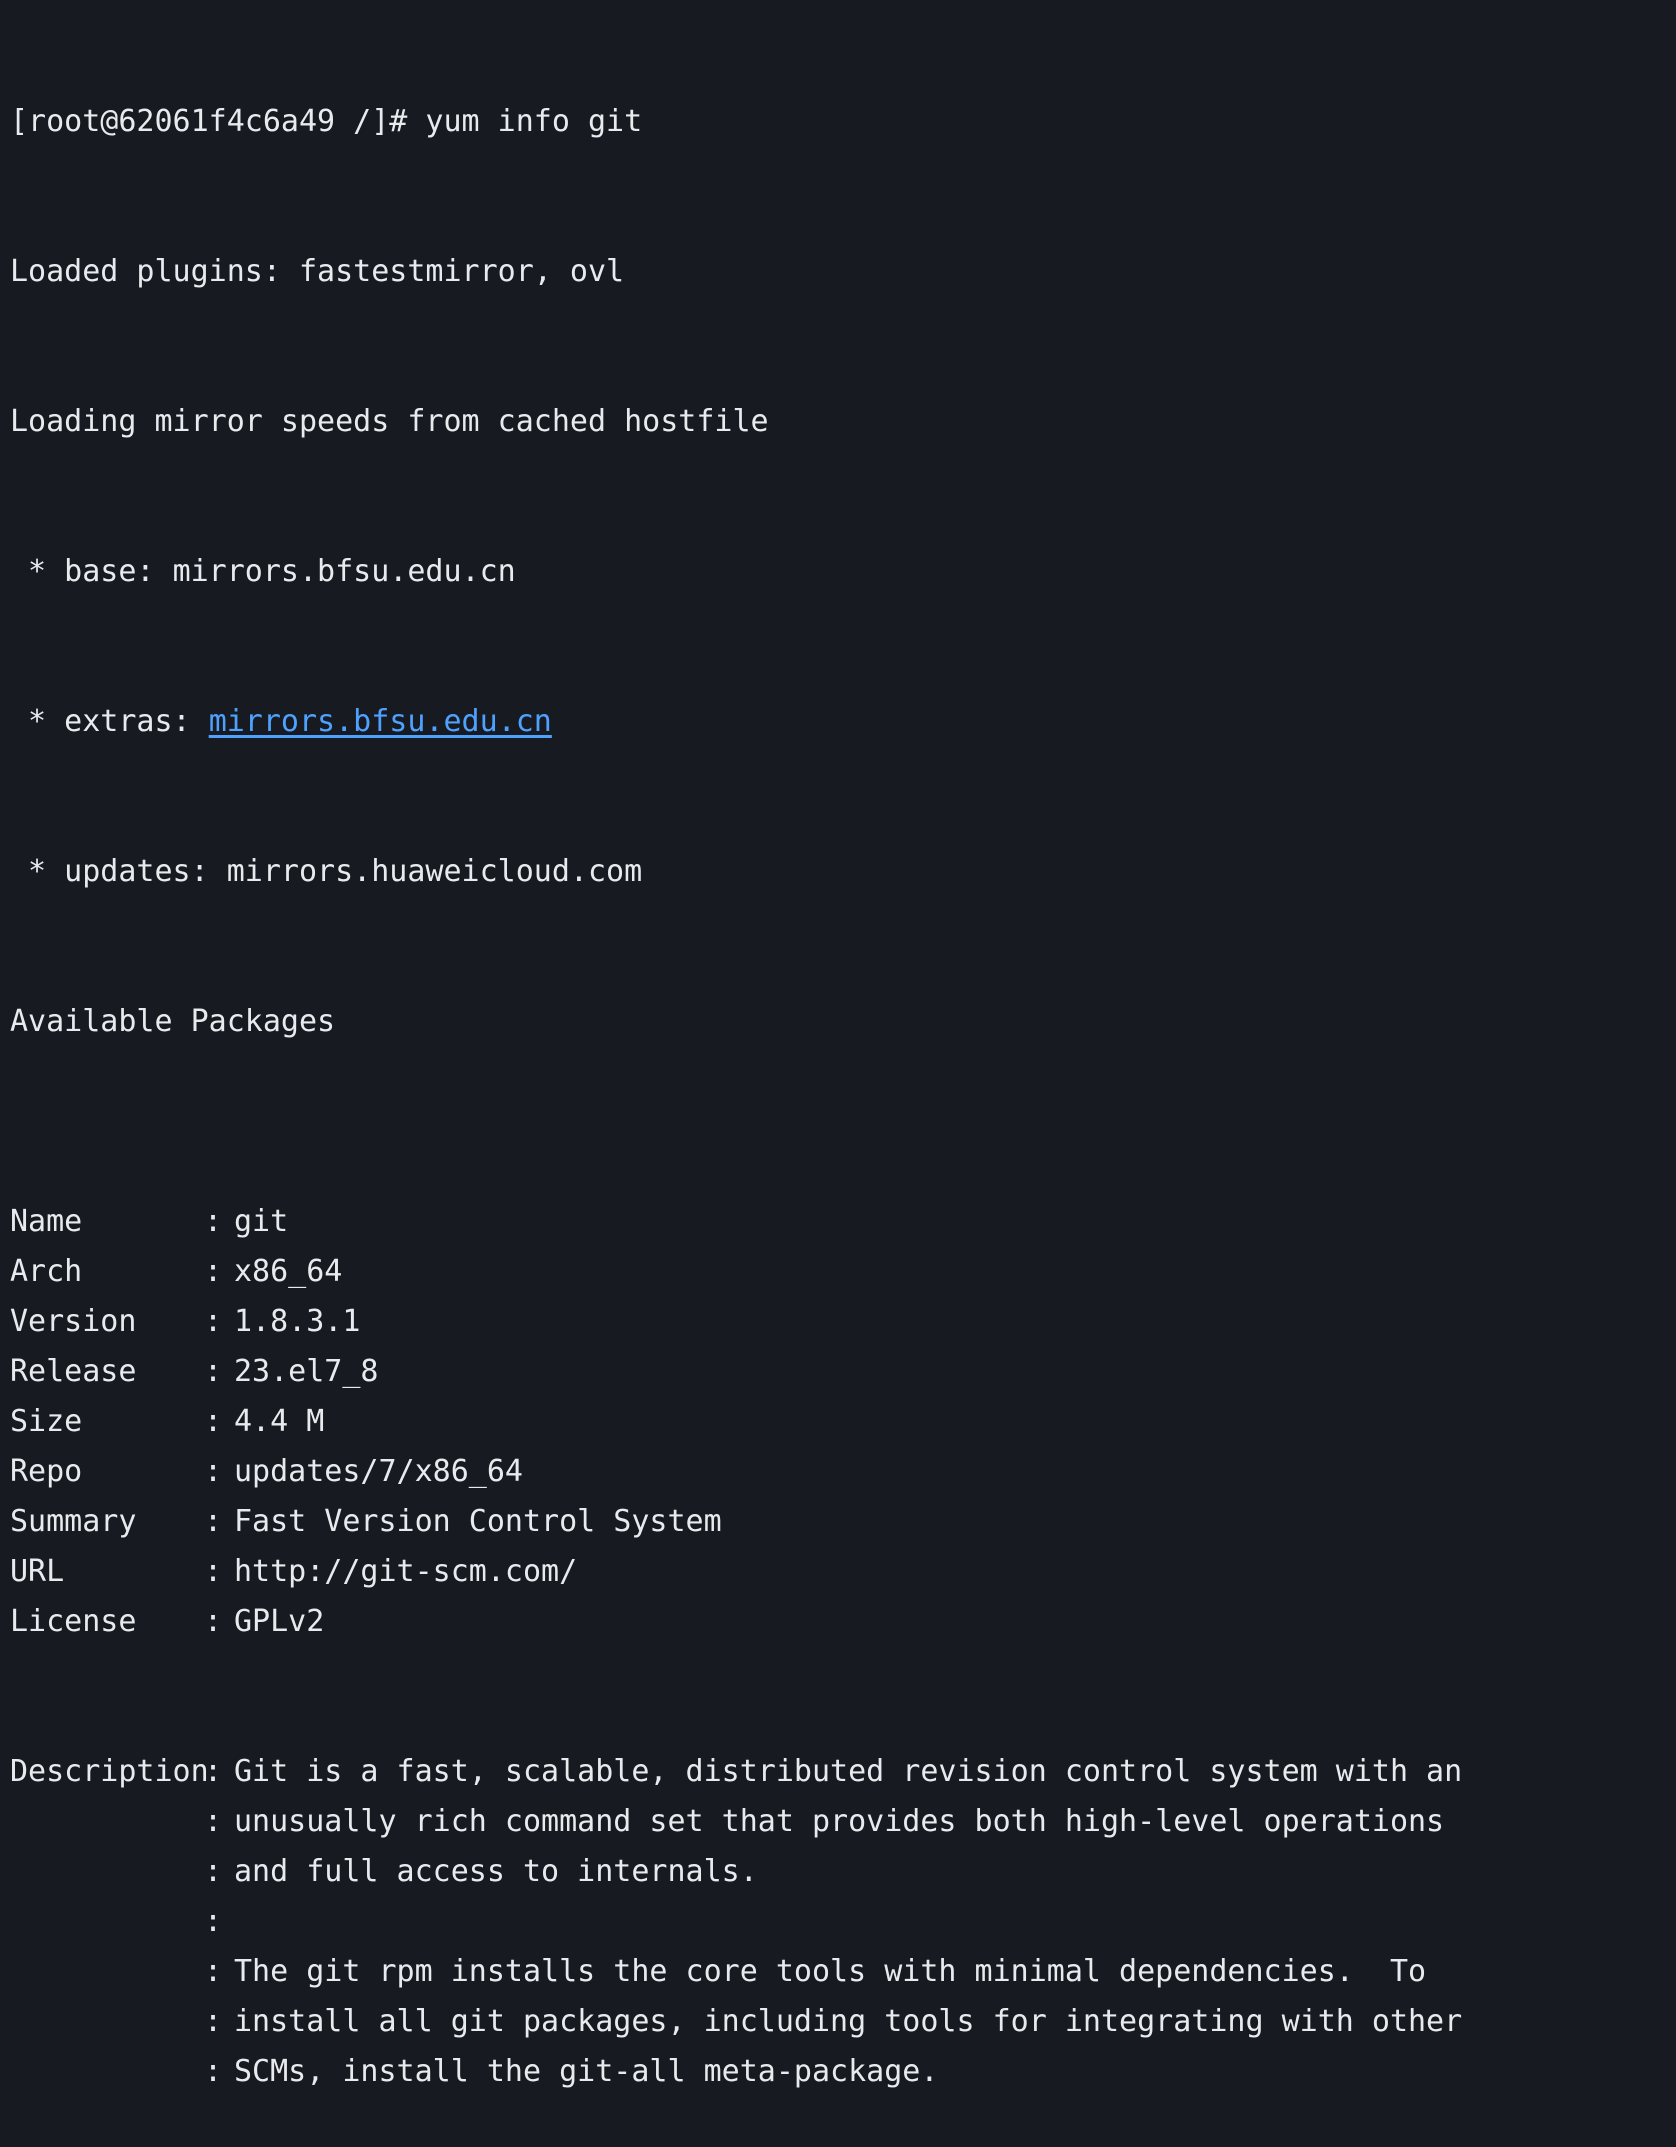  What do you see at coordinates (478, 1521) in the screenshot?
I see `info-value: Fast Version Control System` at bounding box center [478, 1521].